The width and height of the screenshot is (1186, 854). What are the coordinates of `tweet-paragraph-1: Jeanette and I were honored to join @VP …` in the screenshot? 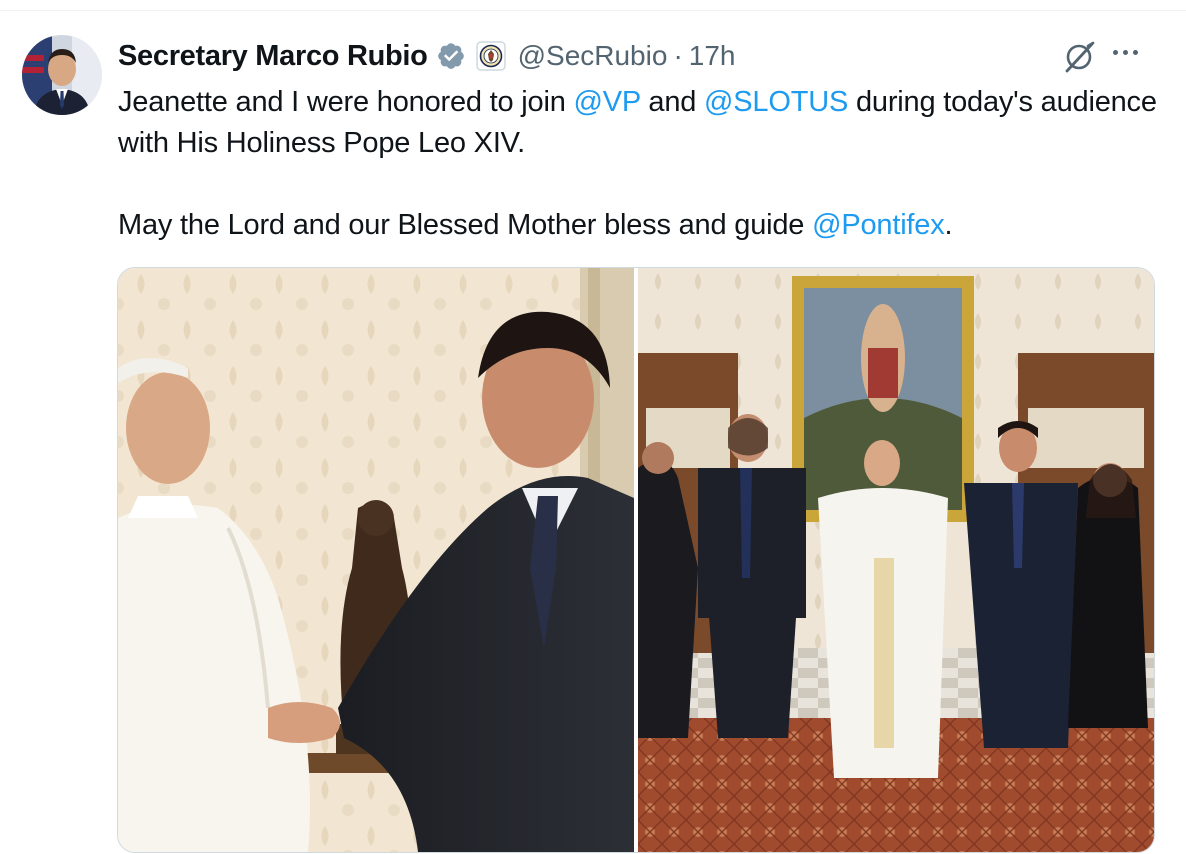 It's located at (638, 123).